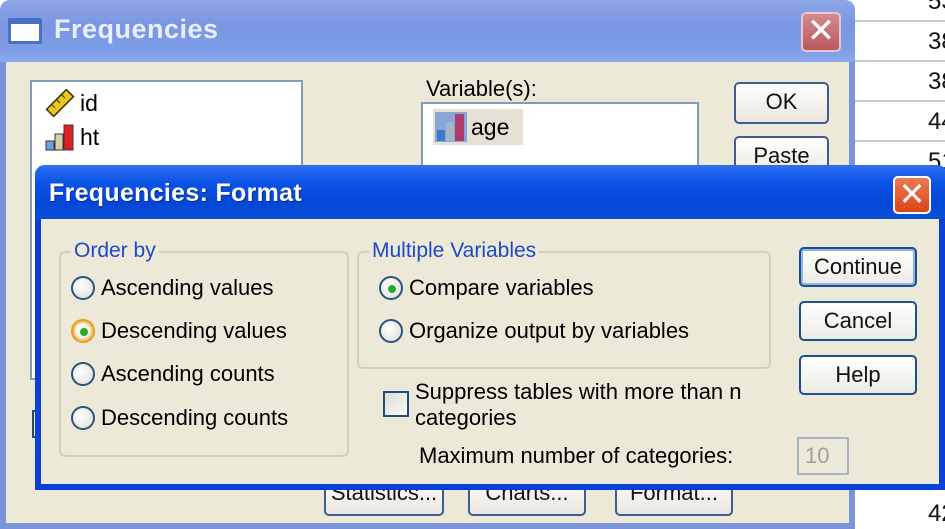 The width and height of the screenshot is (945, 529). I want to click on radio-label: Descending counts, so click(195, 417).